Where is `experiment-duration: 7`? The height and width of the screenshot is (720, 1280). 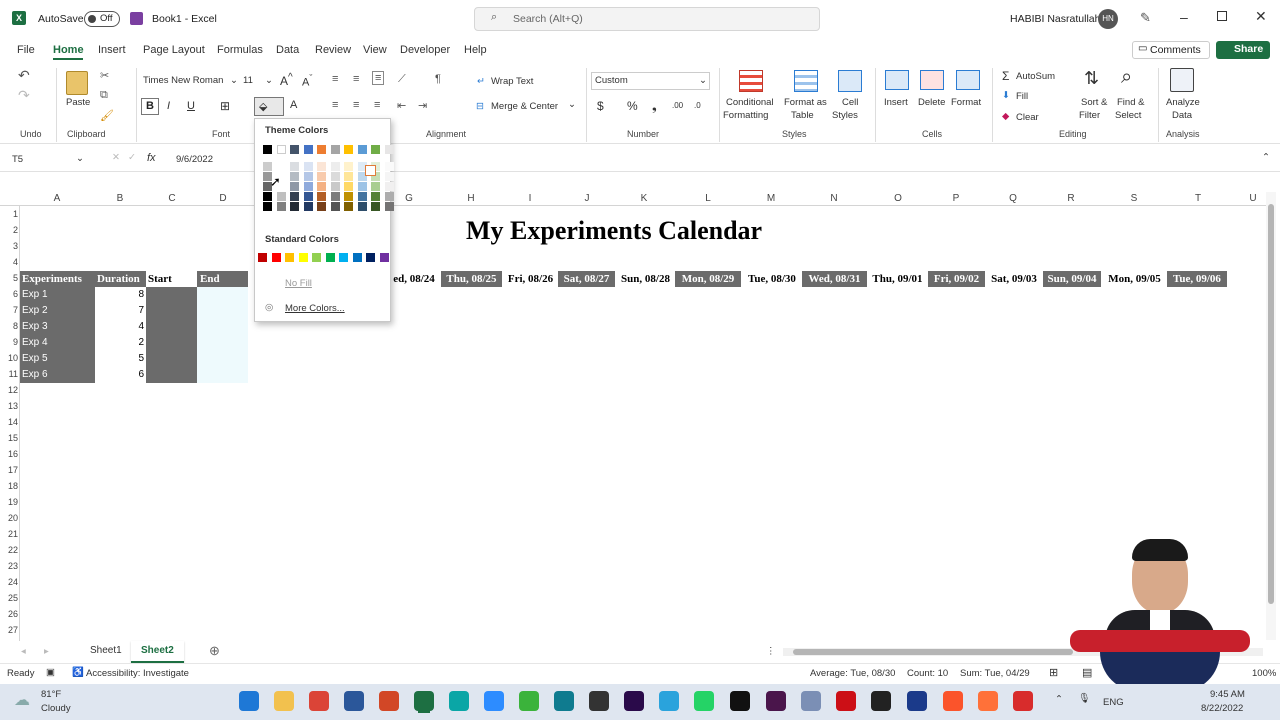 experiment-duration: 7 is located at coordinates (120, 311).